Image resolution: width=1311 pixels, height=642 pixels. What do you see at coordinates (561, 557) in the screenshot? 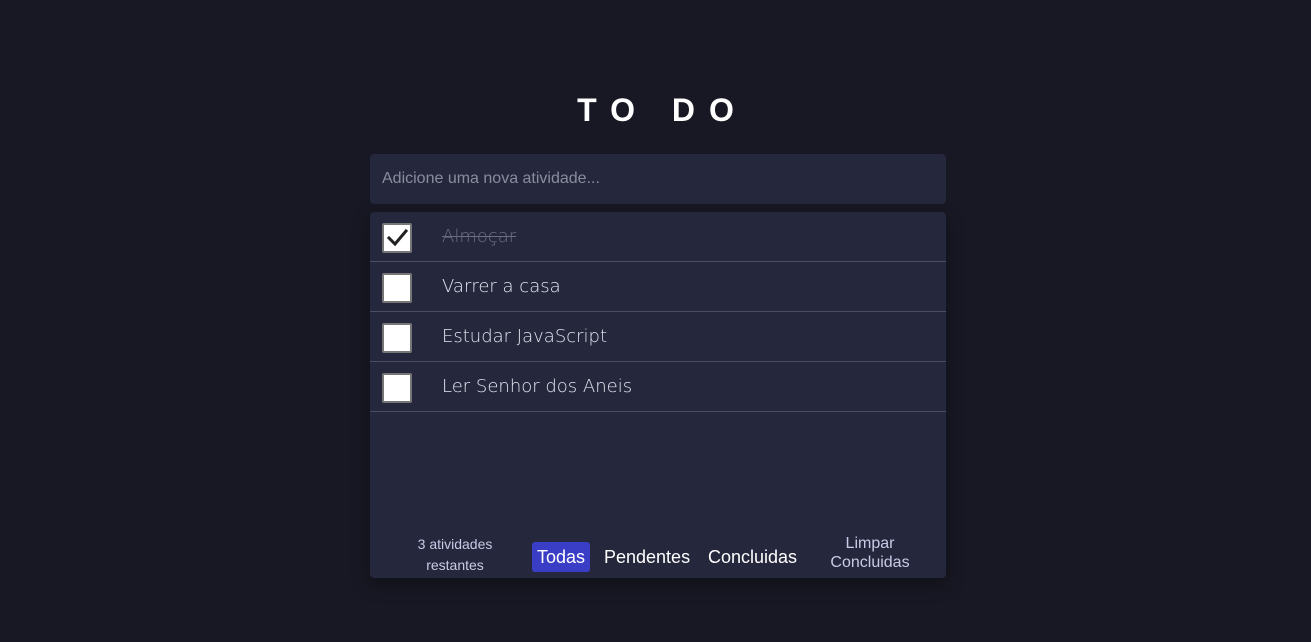
I see `filter-all-button: Todas` at bounding box center [561, 557].